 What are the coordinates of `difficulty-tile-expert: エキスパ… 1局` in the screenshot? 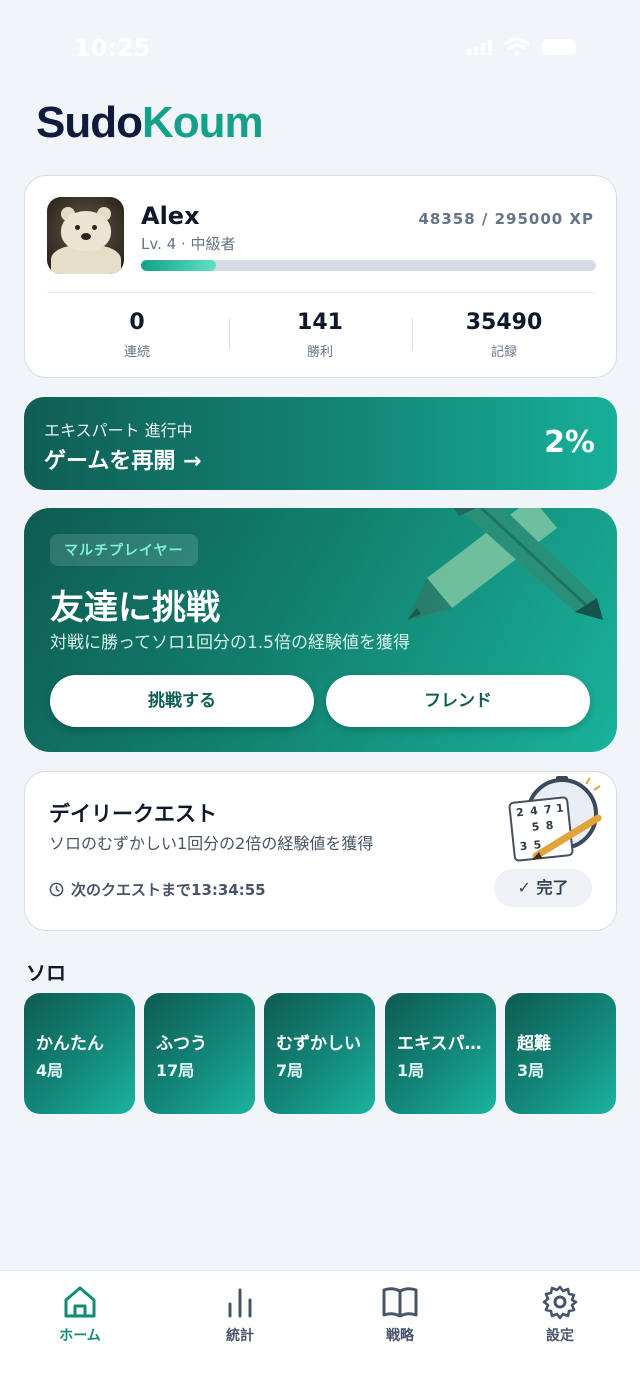 It's located at (440, 1053).